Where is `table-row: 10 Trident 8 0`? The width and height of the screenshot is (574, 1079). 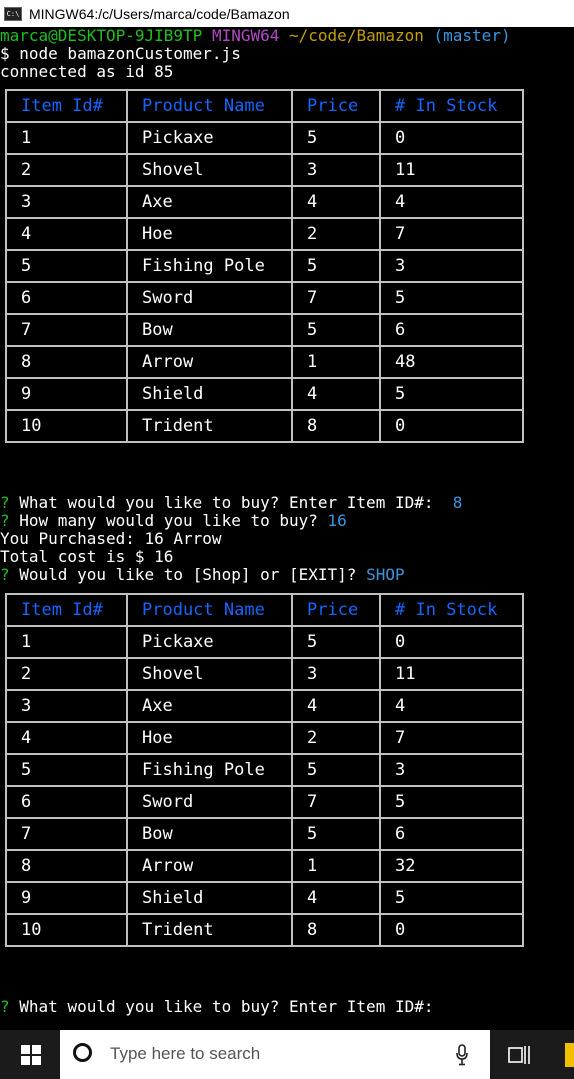
table-row: 10 Trident 8 0 is located at coordinates (264, 426).